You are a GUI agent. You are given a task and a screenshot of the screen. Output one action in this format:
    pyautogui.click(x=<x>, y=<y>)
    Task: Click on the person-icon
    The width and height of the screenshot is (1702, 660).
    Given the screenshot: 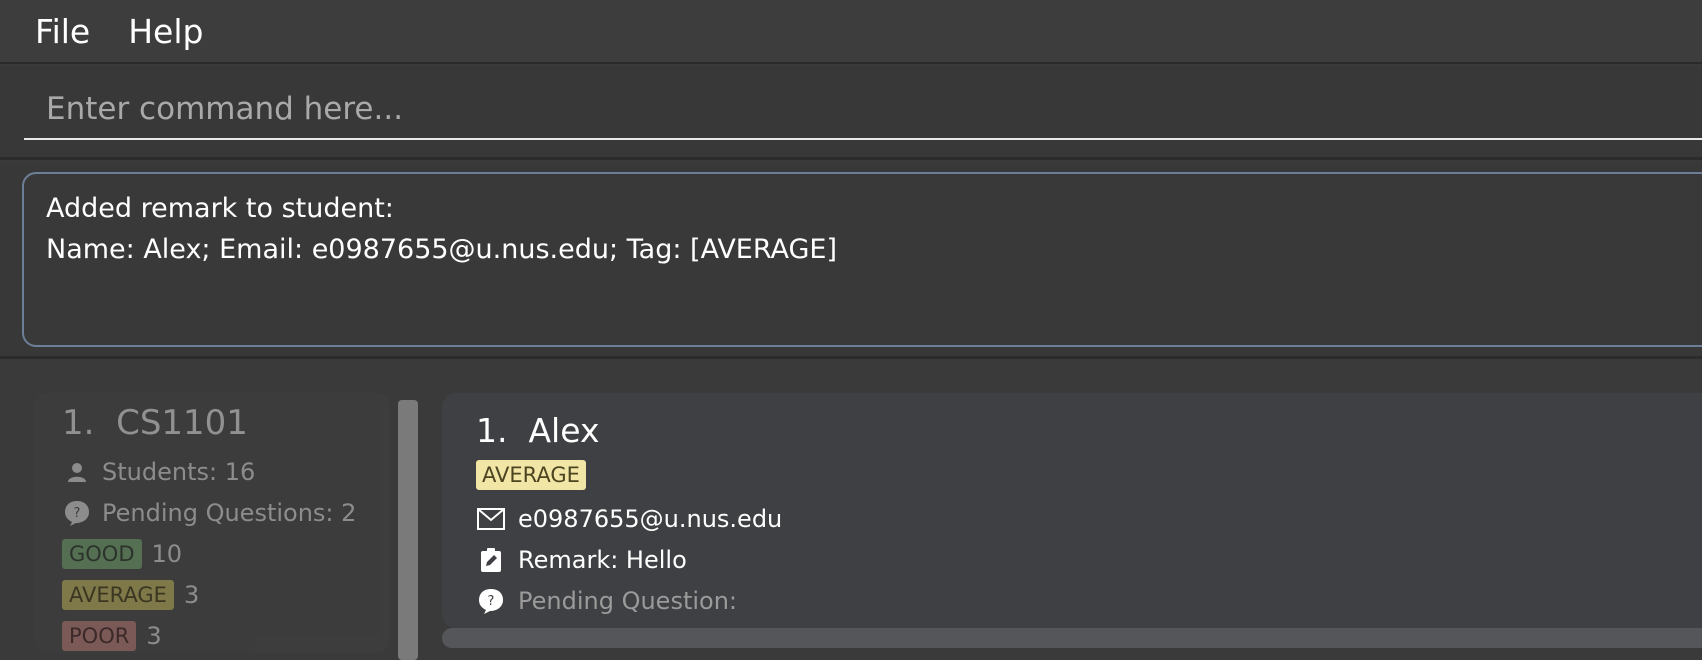 What is the action you would take?
    pyautogui.click(x=77, y=472)
    